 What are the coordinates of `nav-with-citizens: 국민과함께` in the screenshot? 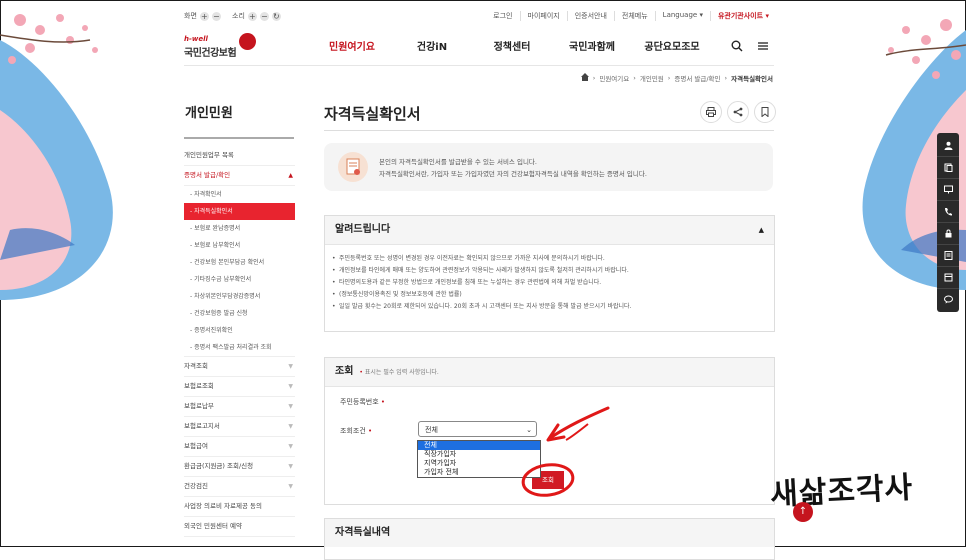 It's located at (592, 45).